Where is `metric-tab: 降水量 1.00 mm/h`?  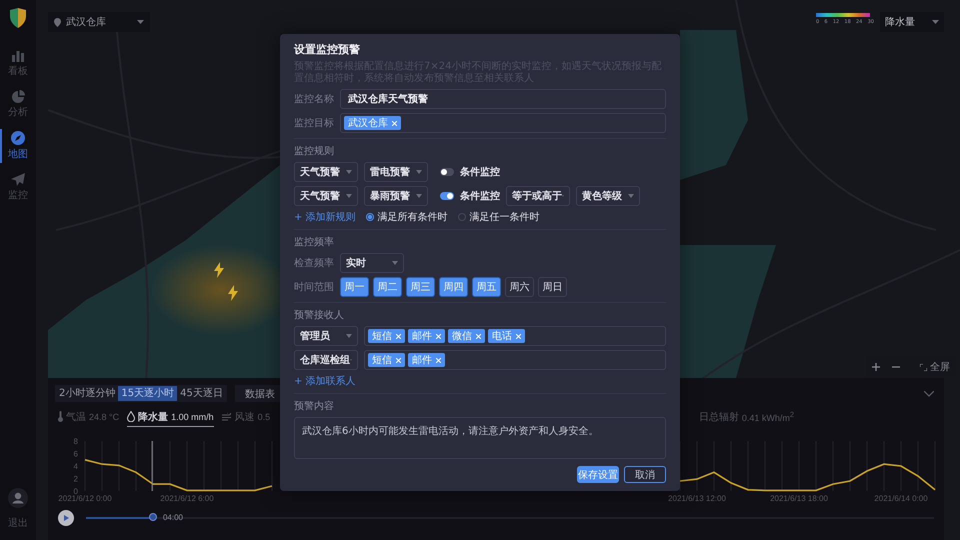 metric-tab: 降水量 1.00 mm/h is located at coordinates (170, 418).